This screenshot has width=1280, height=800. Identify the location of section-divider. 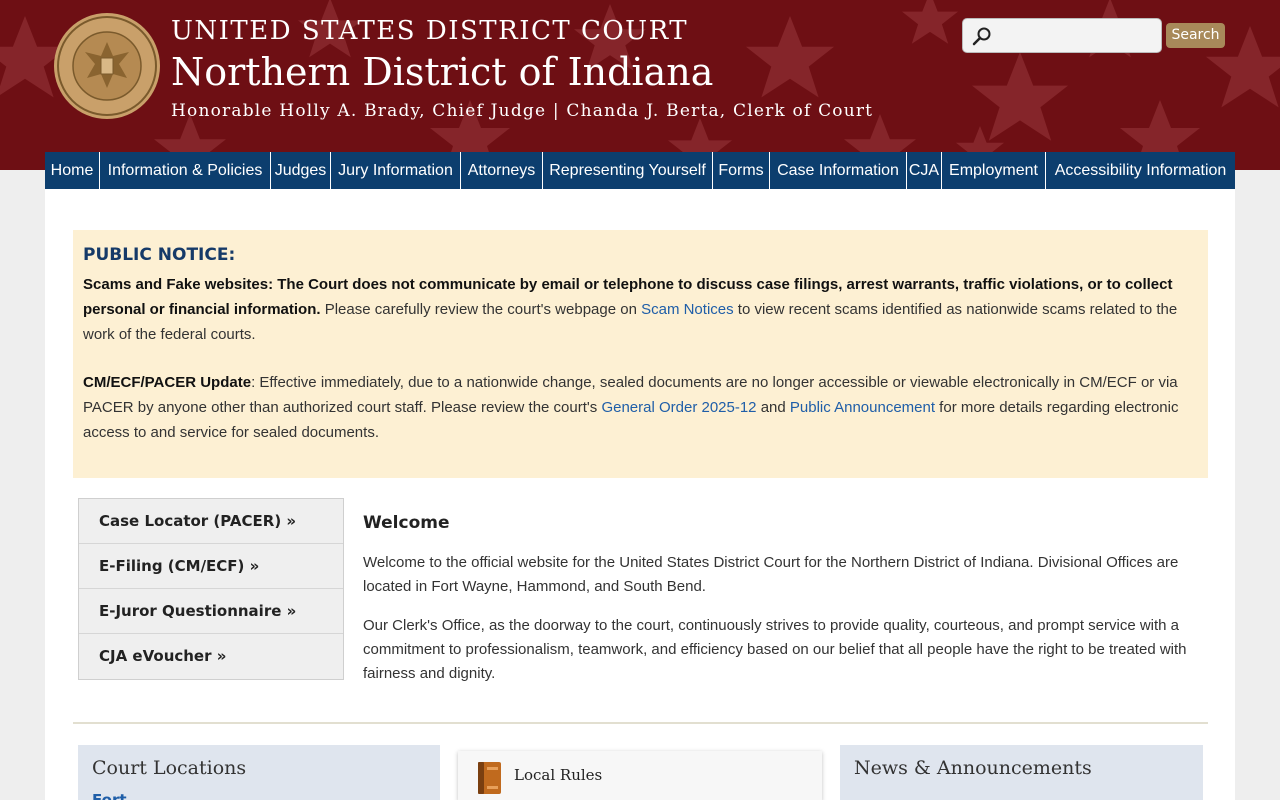
(640, 723).